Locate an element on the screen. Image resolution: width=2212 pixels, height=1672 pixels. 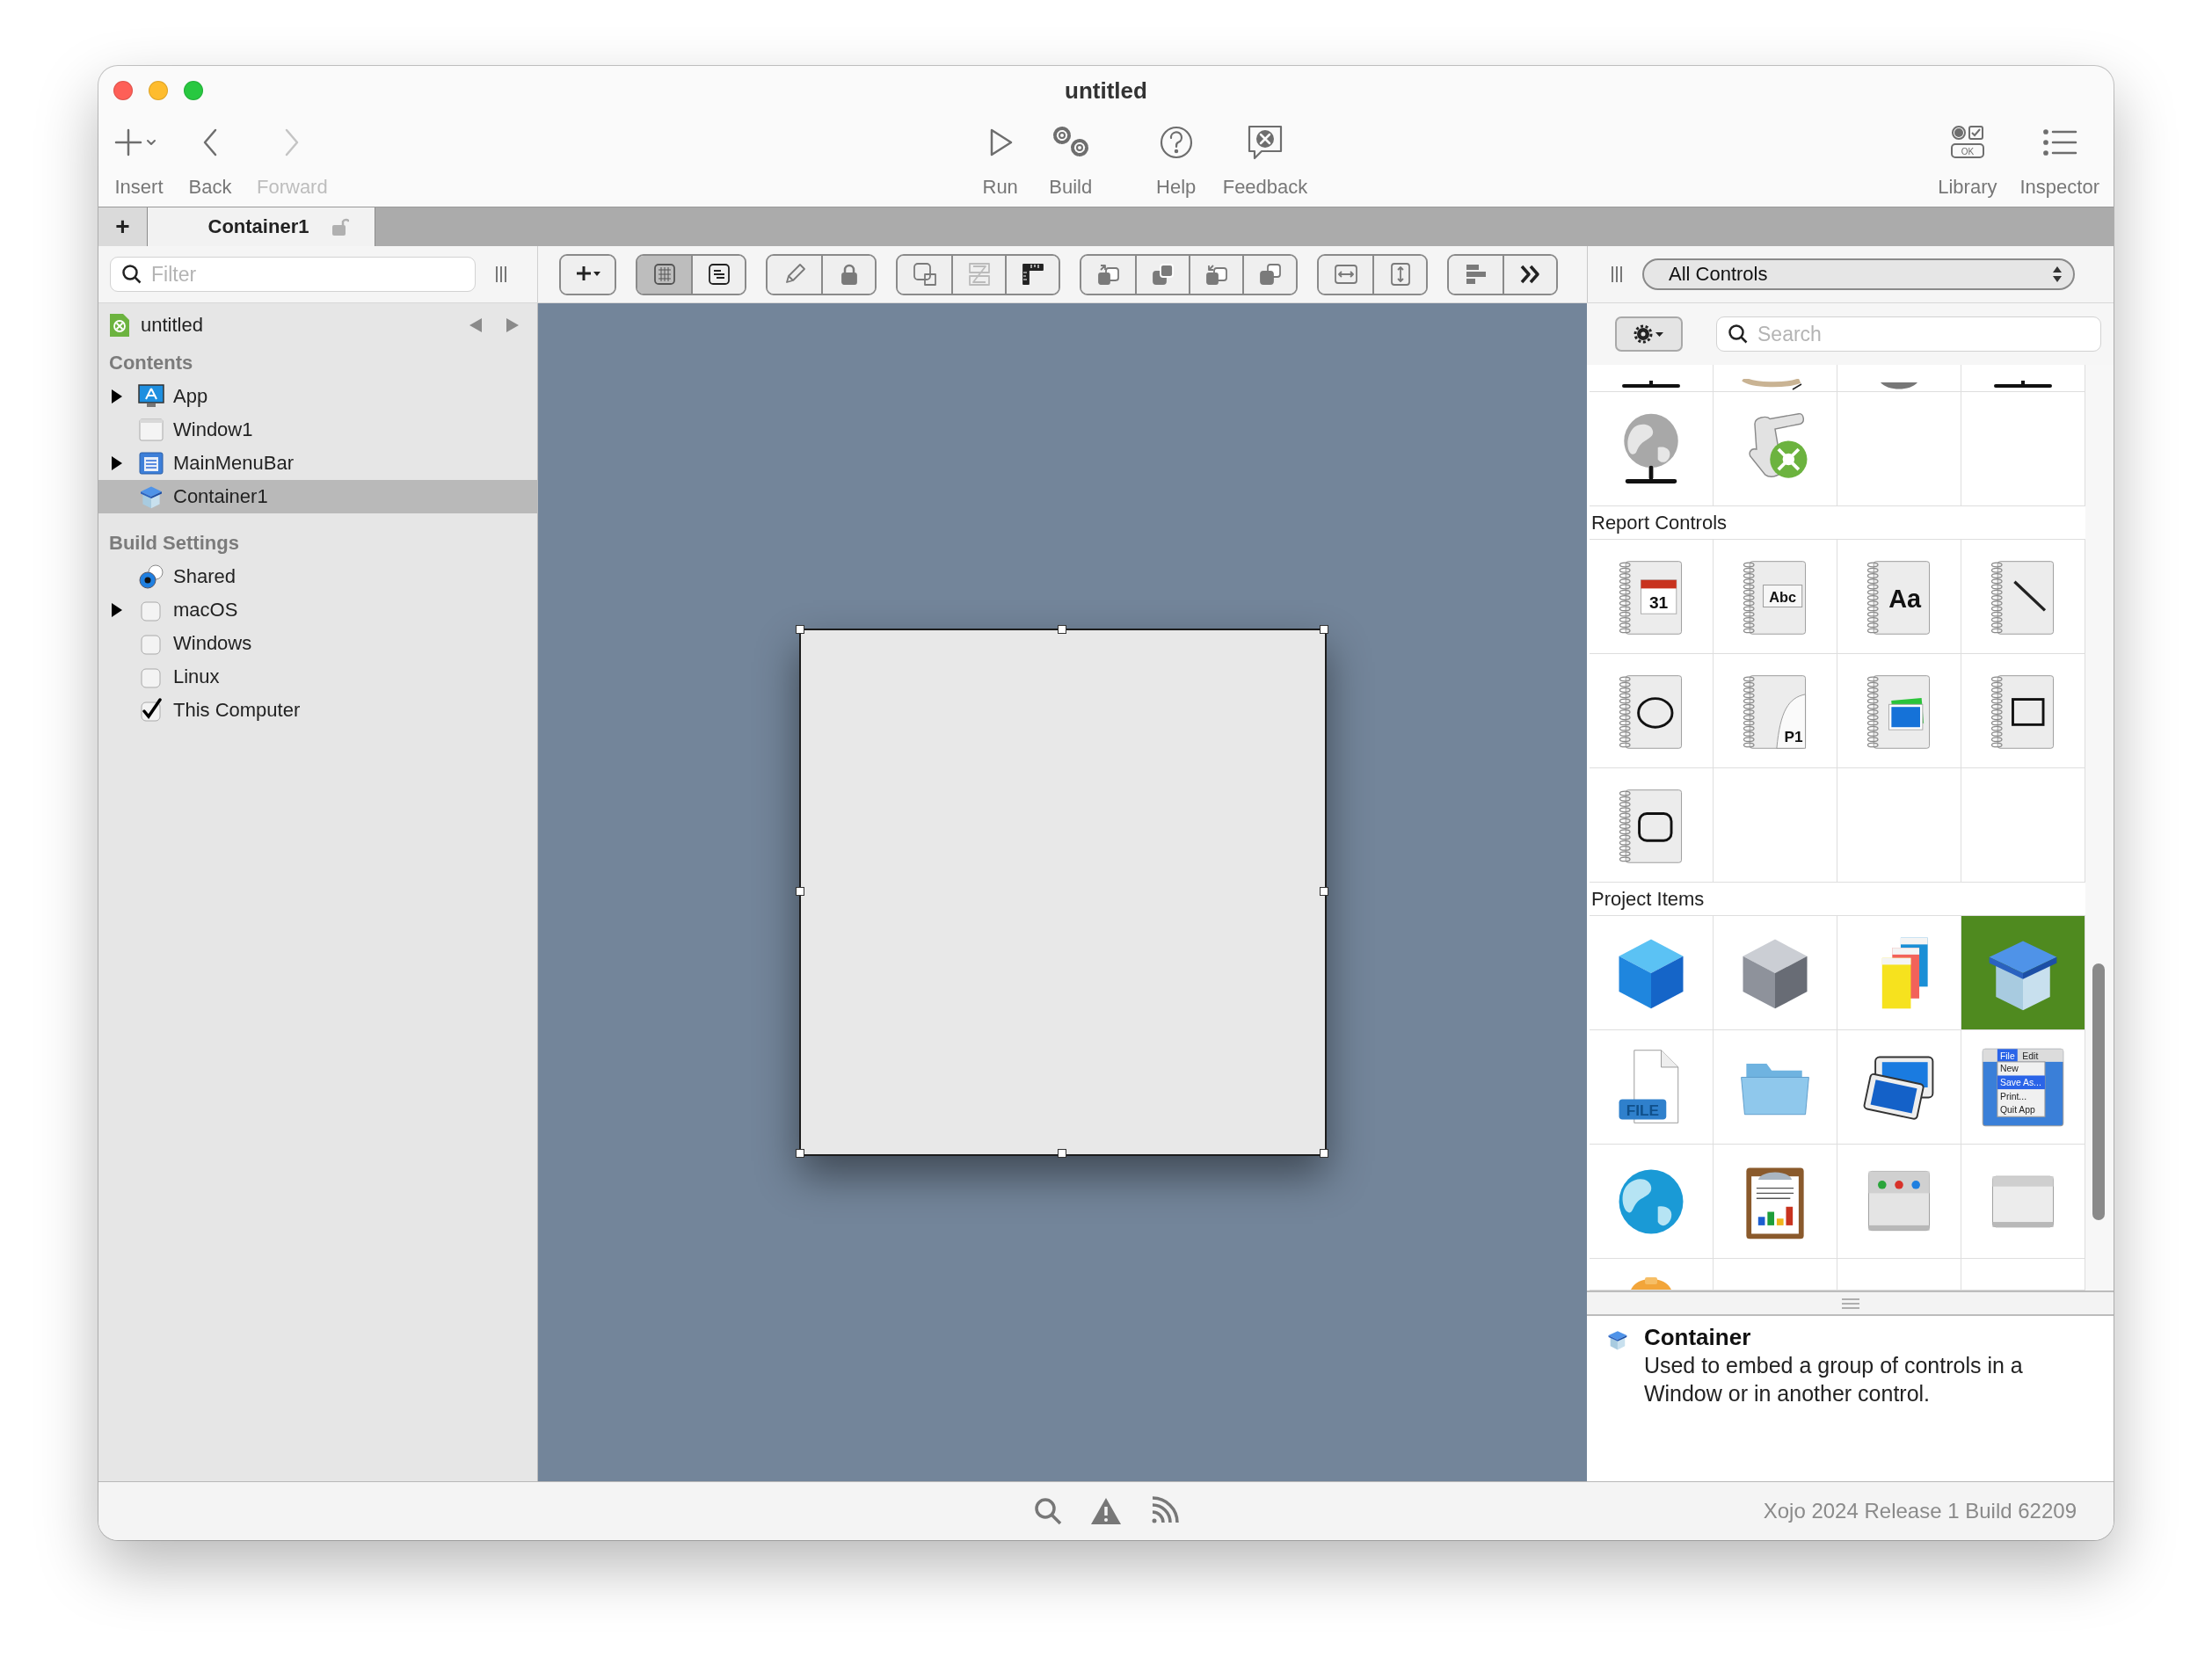
toolbar-button: Help is located at coordinates (1176, 161).